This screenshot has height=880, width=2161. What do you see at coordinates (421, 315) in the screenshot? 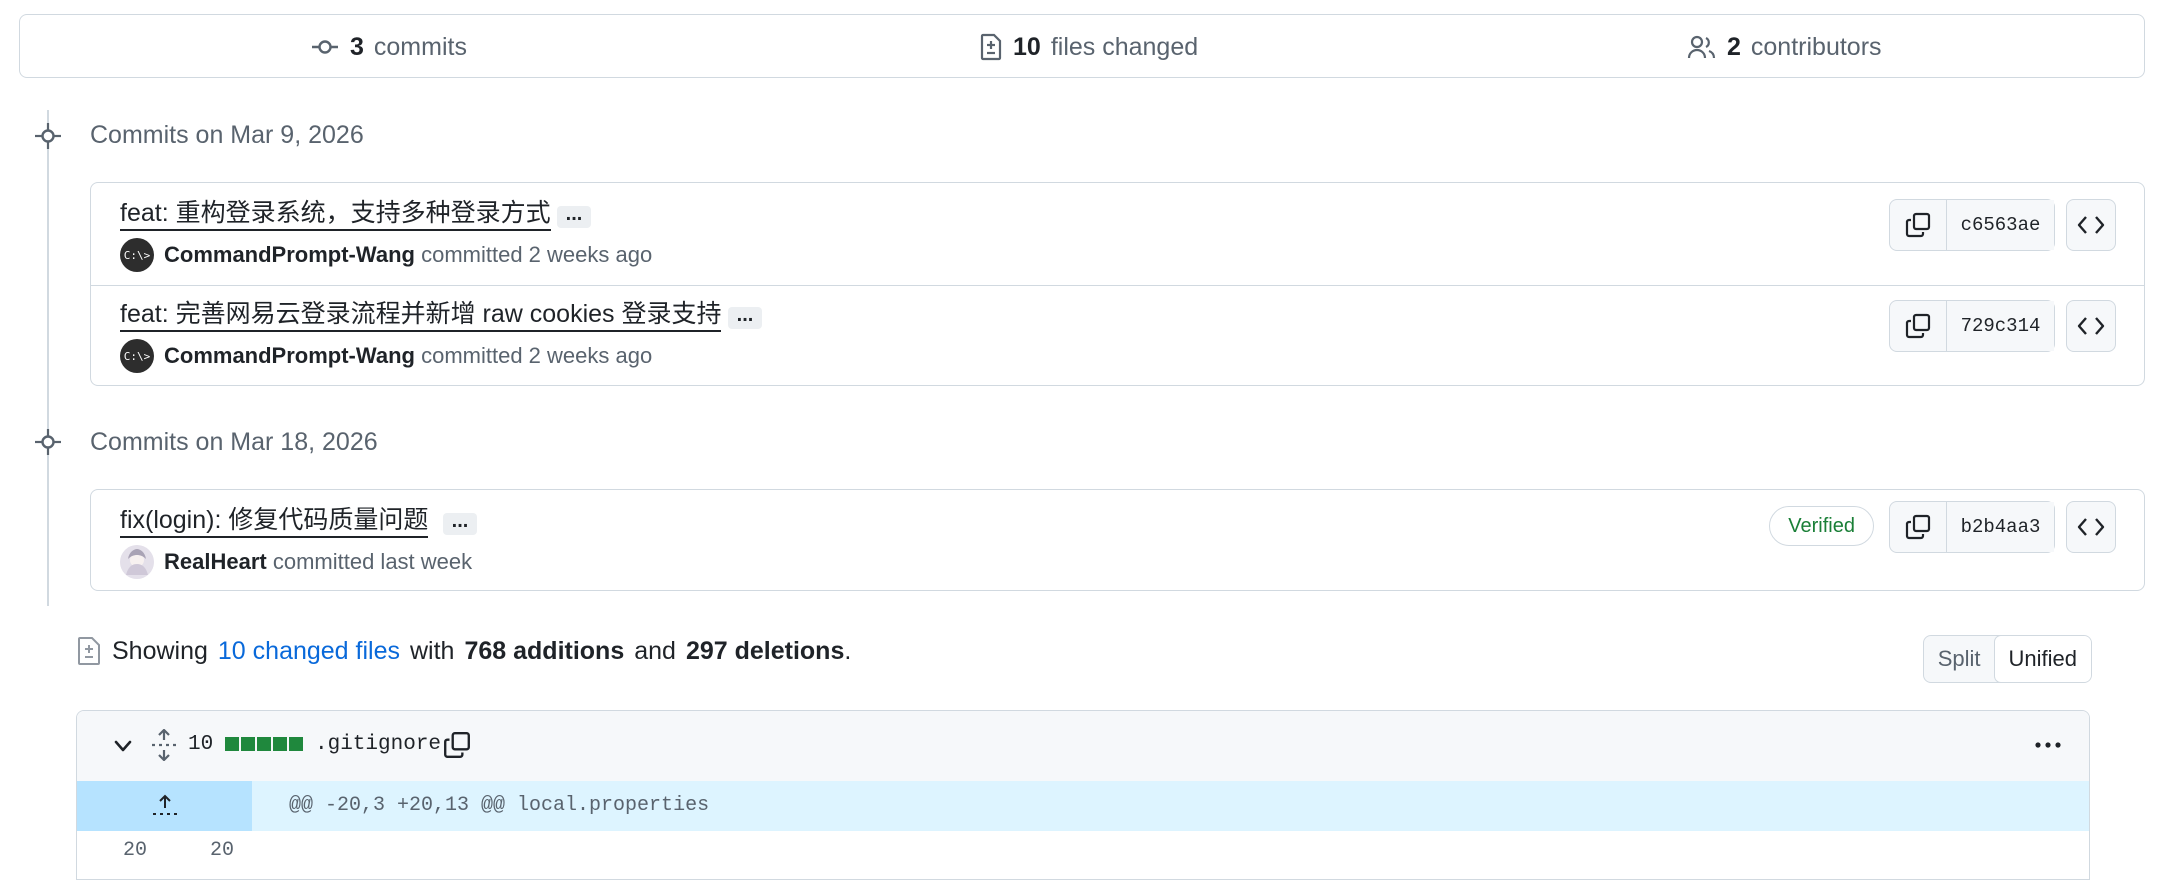
I see `commit-message-link: feat: 完善网易云登录流程并新增 raw cookies 登录支持` at bounding box center [421, 315].